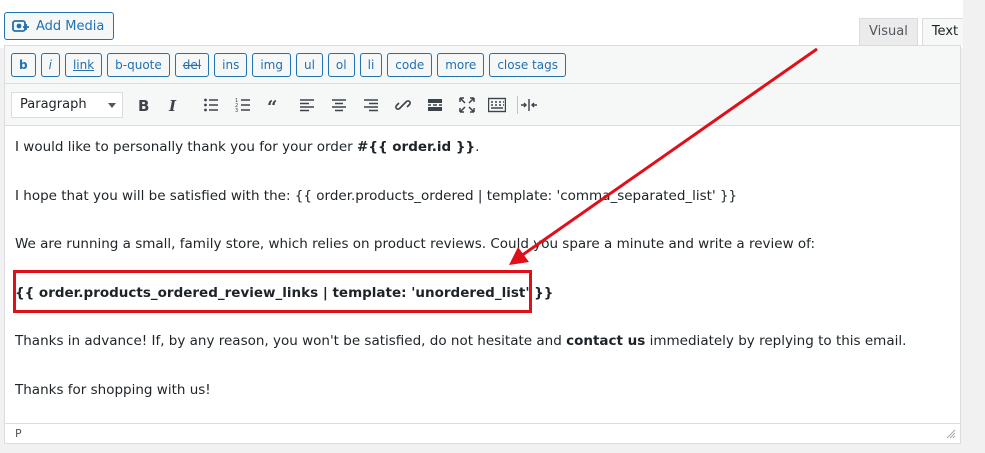 The image size is (985, 453). Describe the element at coordinates (309, 64) in the screenshot. I see `qt-ul-button: ul` at that location.